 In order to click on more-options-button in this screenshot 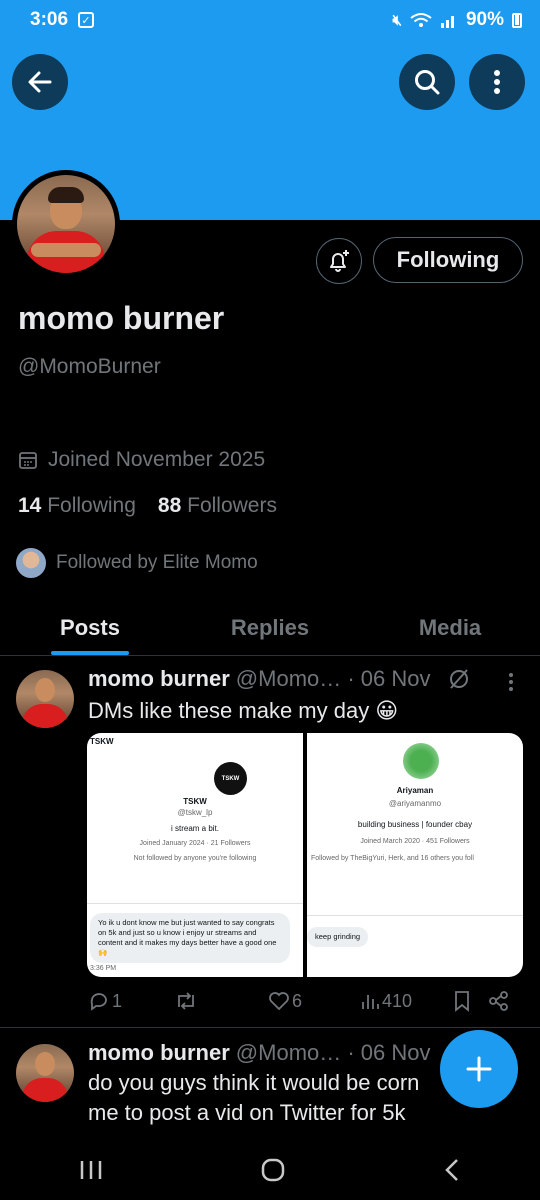, I will do `click(497, 82)`.